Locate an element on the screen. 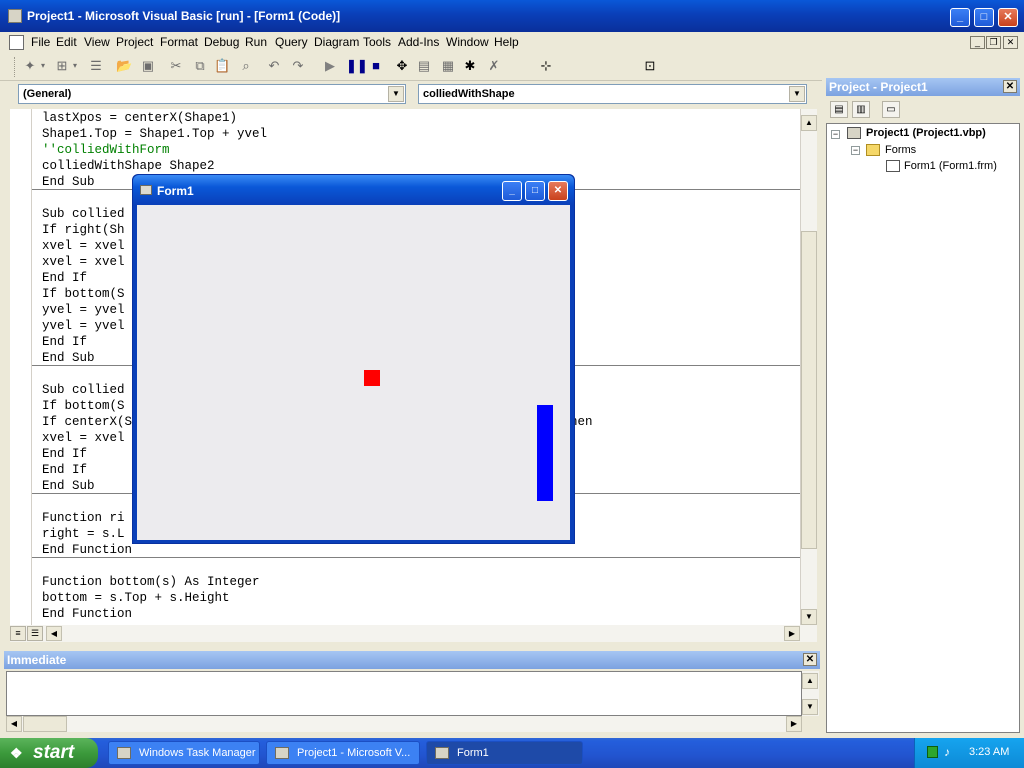 Image resolution: width=1024 pixels, height=768 pixels. save-project-icon: ▣ is located at coordinates (148, 66).